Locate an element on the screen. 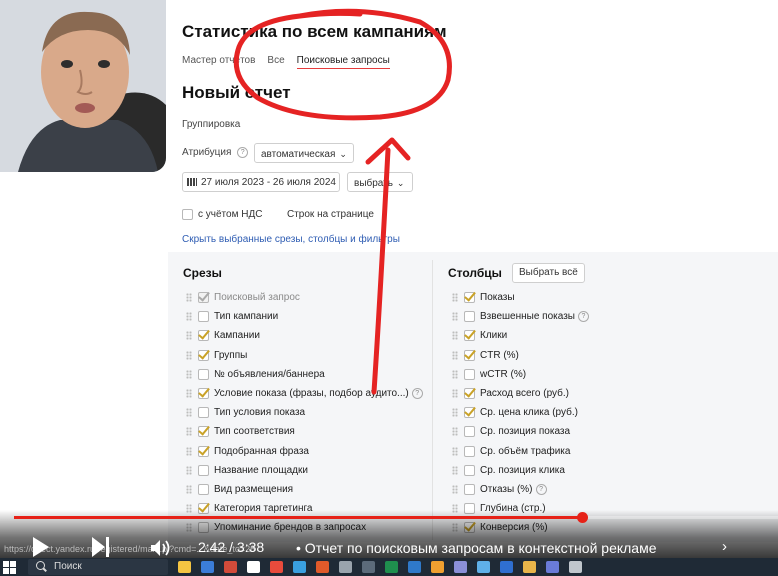  photos-icon is located at coordinates (529, 567).